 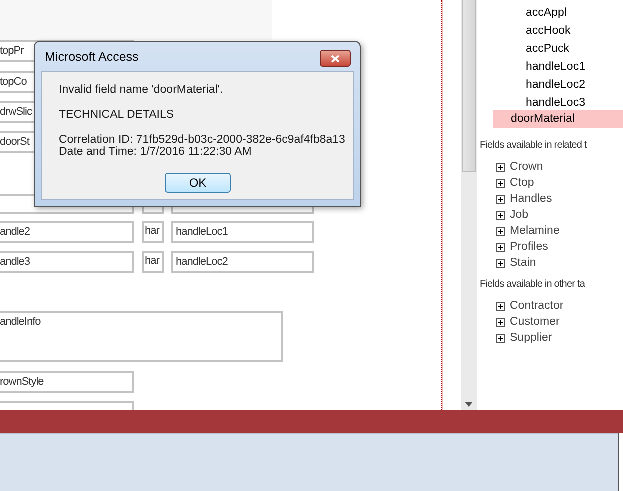 I want to click on table-name: Stain, so click(x=523, y=263).